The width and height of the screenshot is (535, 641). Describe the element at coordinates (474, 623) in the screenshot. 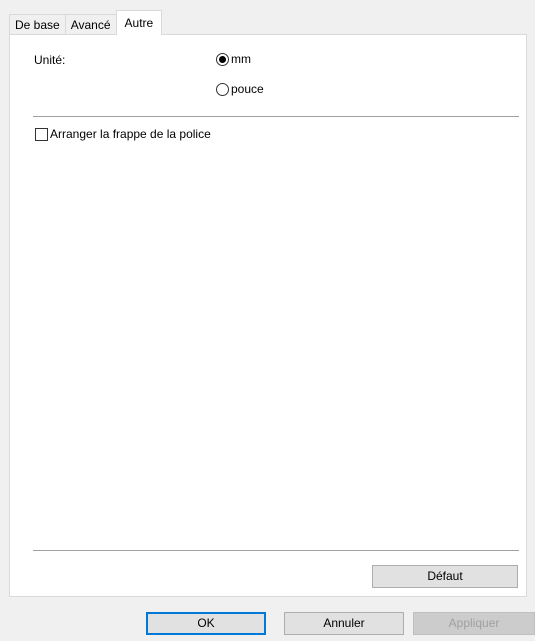

I see `apply-button: Appliquer` at that location.